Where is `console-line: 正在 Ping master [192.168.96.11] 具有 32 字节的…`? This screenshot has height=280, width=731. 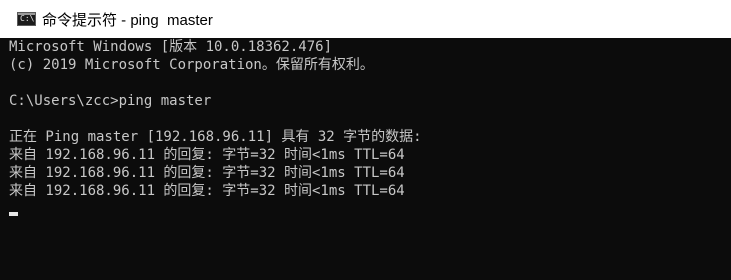
console-line: 正在 Ping master [192.168.96.11] 具有 32 字节的… is located at coordinates (215, 137).